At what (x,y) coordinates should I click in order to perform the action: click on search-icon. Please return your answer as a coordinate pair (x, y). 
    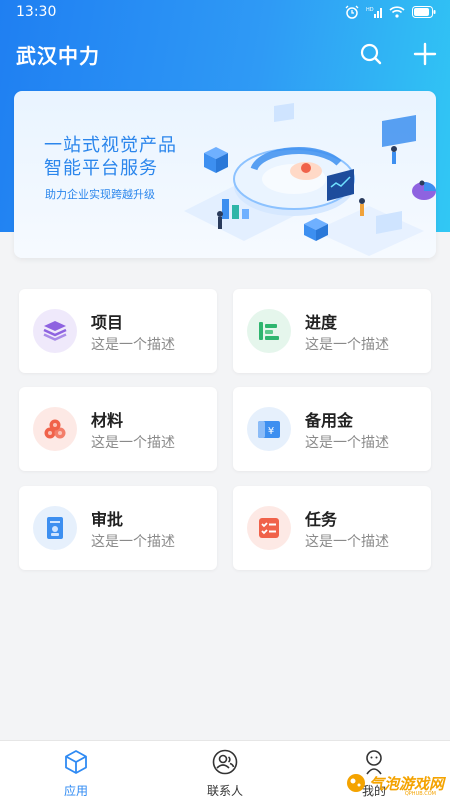
    Looking at the image, I should click on (371, 54).